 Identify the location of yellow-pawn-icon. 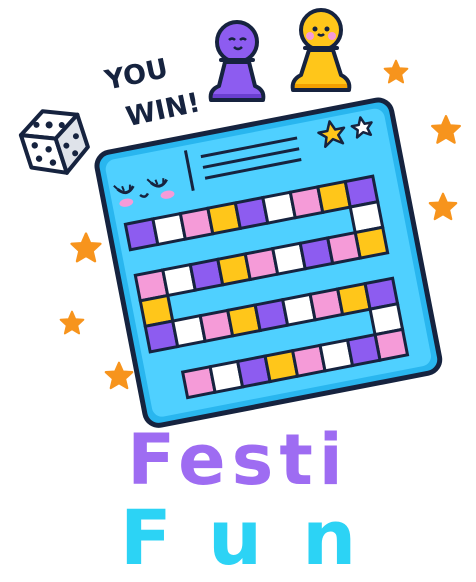
(321, 50).